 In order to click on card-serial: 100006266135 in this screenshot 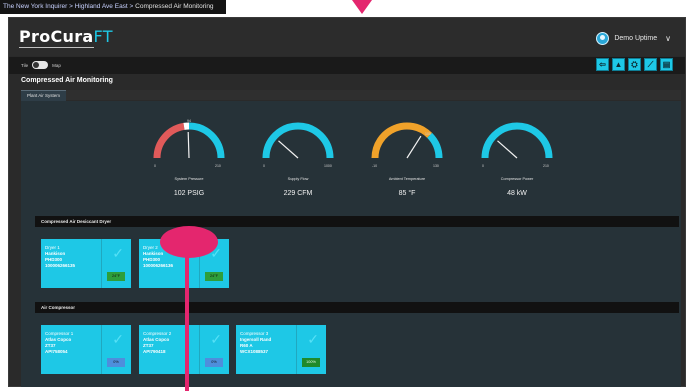, I will do `click(60, 265)`.